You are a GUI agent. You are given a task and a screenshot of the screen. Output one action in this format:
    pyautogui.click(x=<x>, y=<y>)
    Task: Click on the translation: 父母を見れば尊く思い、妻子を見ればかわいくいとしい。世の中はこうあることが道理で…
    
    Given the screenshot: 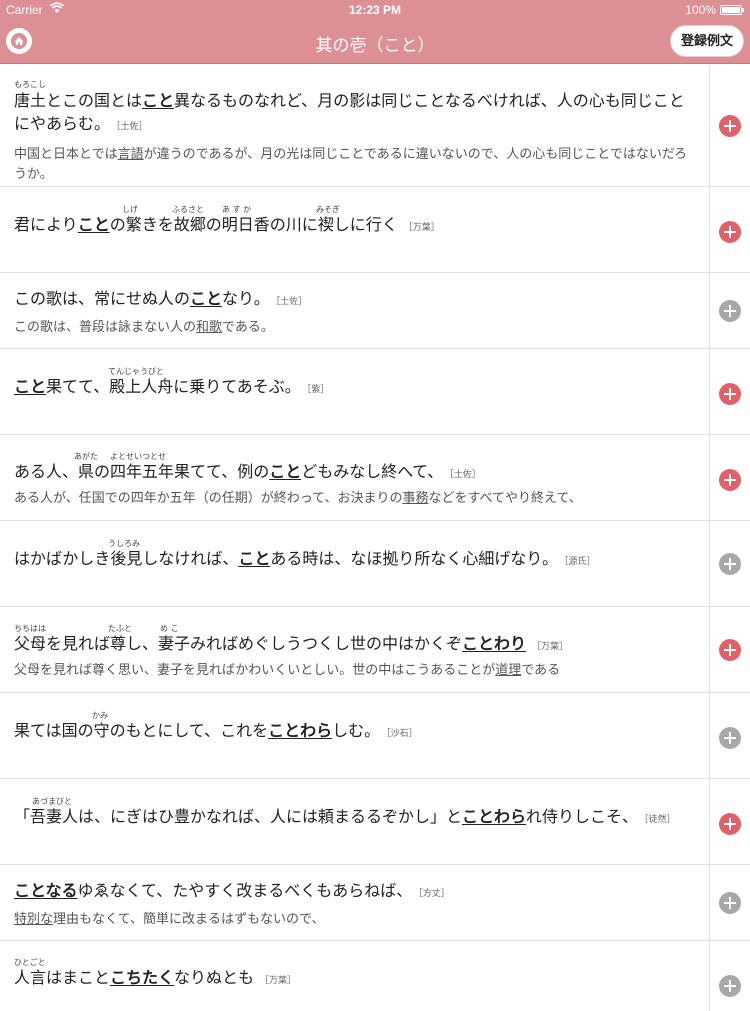 What is the action you would take?
    pyautogui.click(x=356, y=671)
    